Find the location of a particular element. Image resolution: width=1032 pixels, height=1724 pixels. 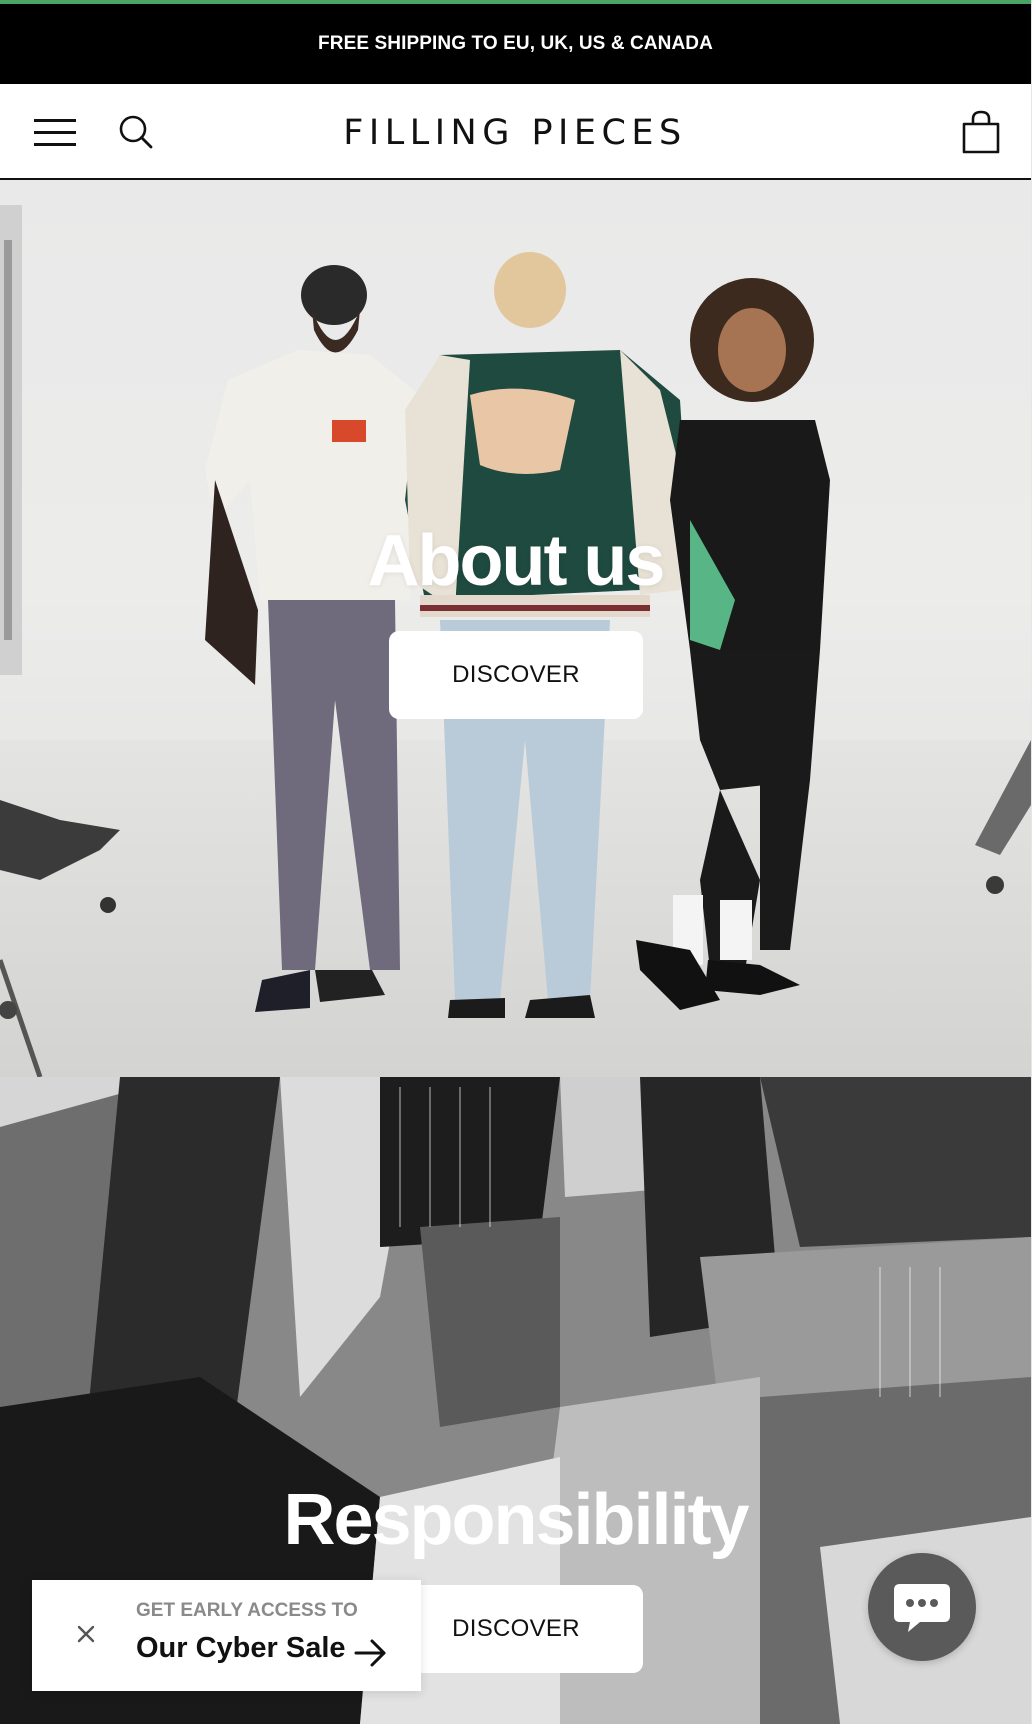

chat-bubble-icon is located at coordinates (922, 1607).